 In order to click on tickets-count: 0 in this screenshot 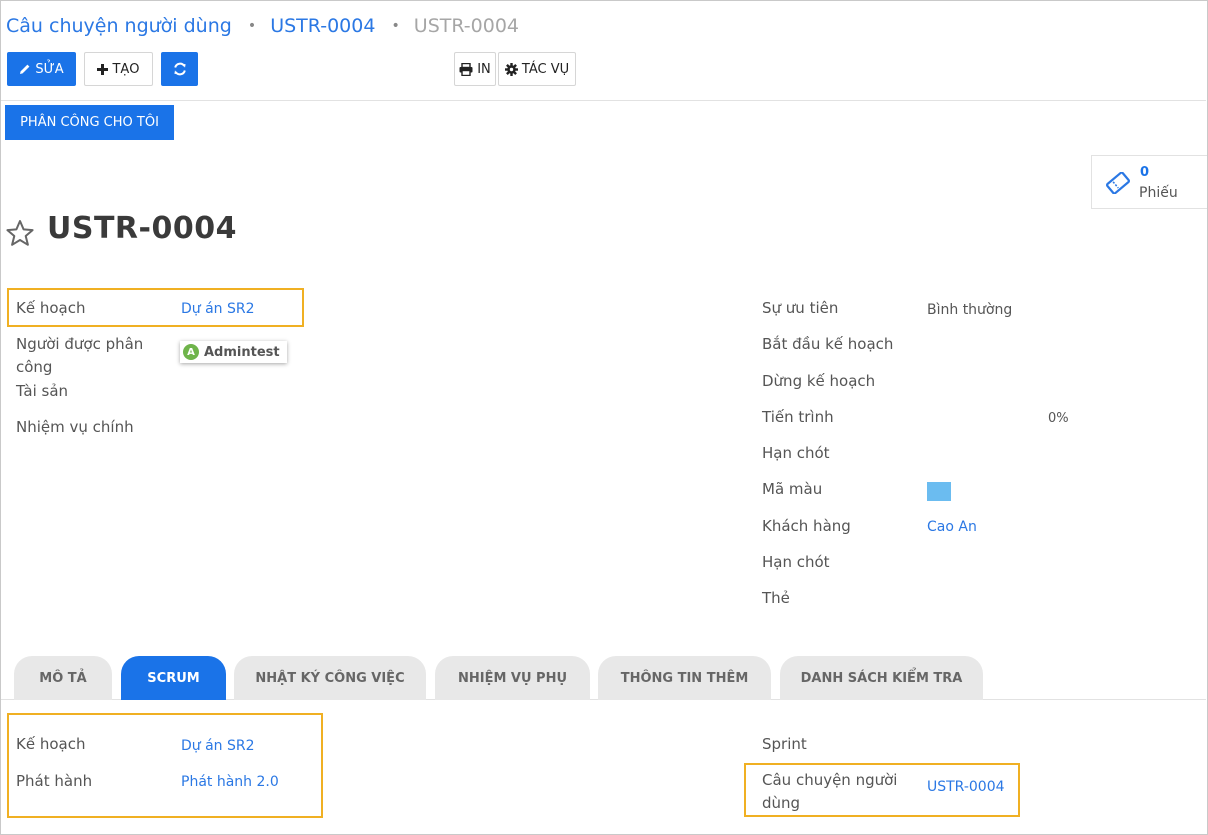, I will do `click(1145, 172)`.